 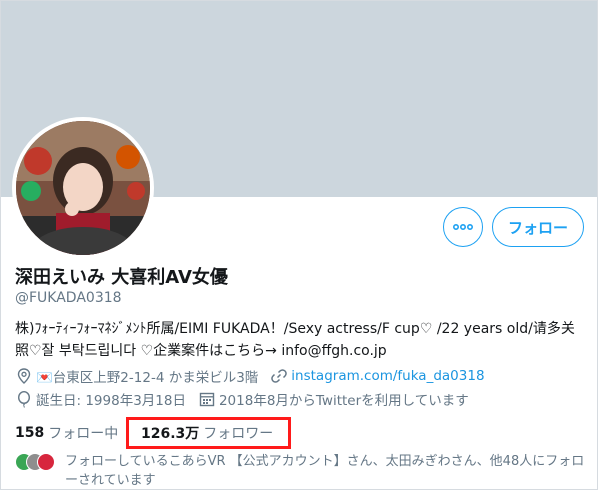 I want to click on followers-count: 126.3万, so click(x=170, y=434).